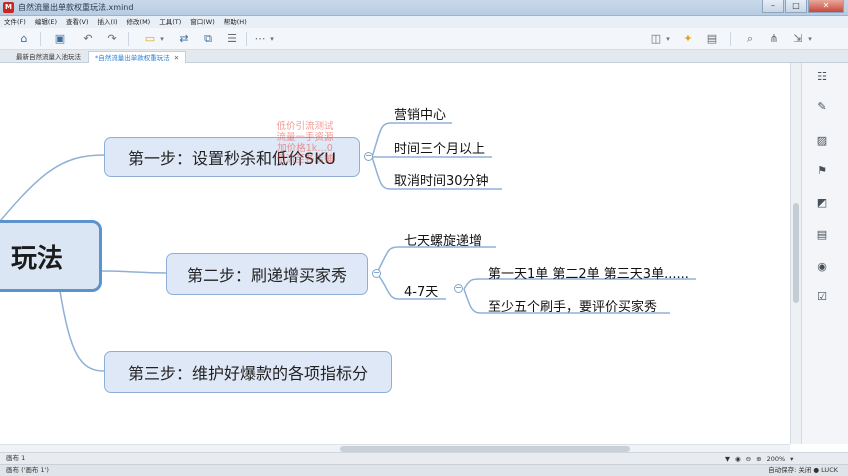 This screenshot has width=848, height=476. I want to click on title-bar: M 自然流量出单款权重玩法.xmind – □ ✕, so click(424, 8).